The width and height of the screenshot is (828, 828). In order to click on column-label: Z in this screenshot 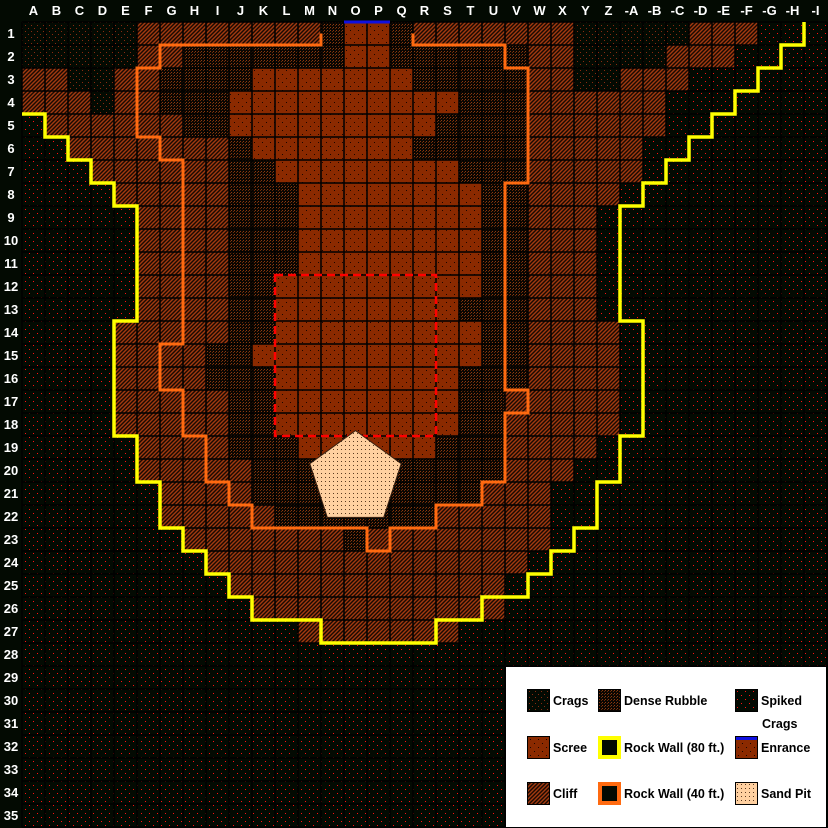, I will do `click(608, 10)`.